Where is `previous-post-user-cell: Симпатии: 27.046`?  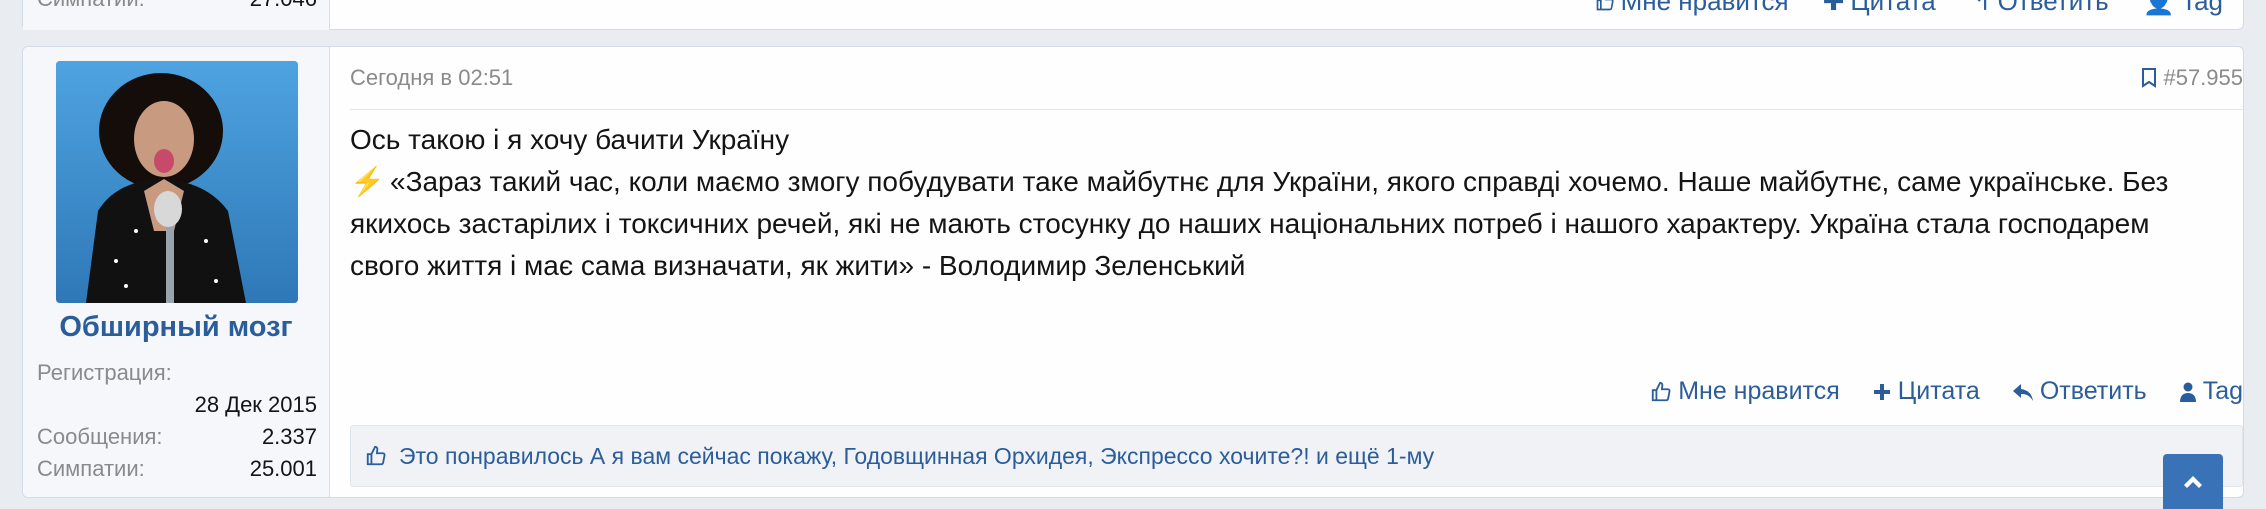
previous-post-user-cell: Симпатии: 27.046 is located at coordinates (176, 15).